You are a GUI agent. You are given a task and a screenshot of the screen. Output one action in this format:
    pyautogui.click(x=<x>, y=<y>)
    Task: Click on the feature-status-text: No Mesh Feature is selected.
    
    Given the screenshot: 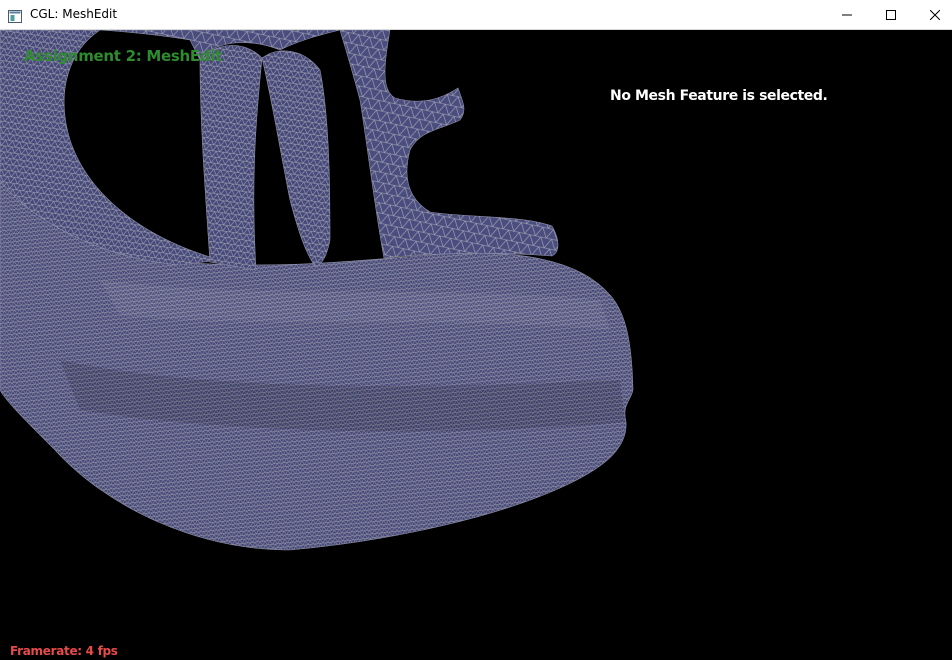 What is the action you would take?
    pyautogui.click(x=719, y=96)
    